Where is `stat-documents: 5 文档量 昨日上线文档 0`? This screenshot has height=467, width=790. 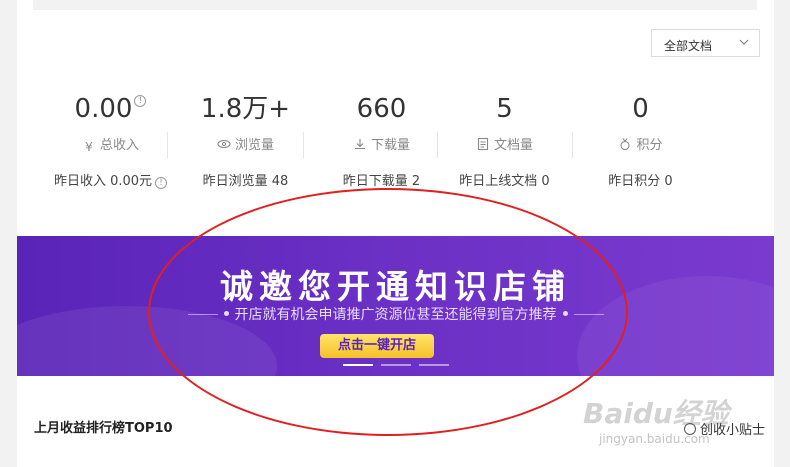 stat-documents: 5 文档量 昨日上线文档 0 is located at coordinates (504, 147).